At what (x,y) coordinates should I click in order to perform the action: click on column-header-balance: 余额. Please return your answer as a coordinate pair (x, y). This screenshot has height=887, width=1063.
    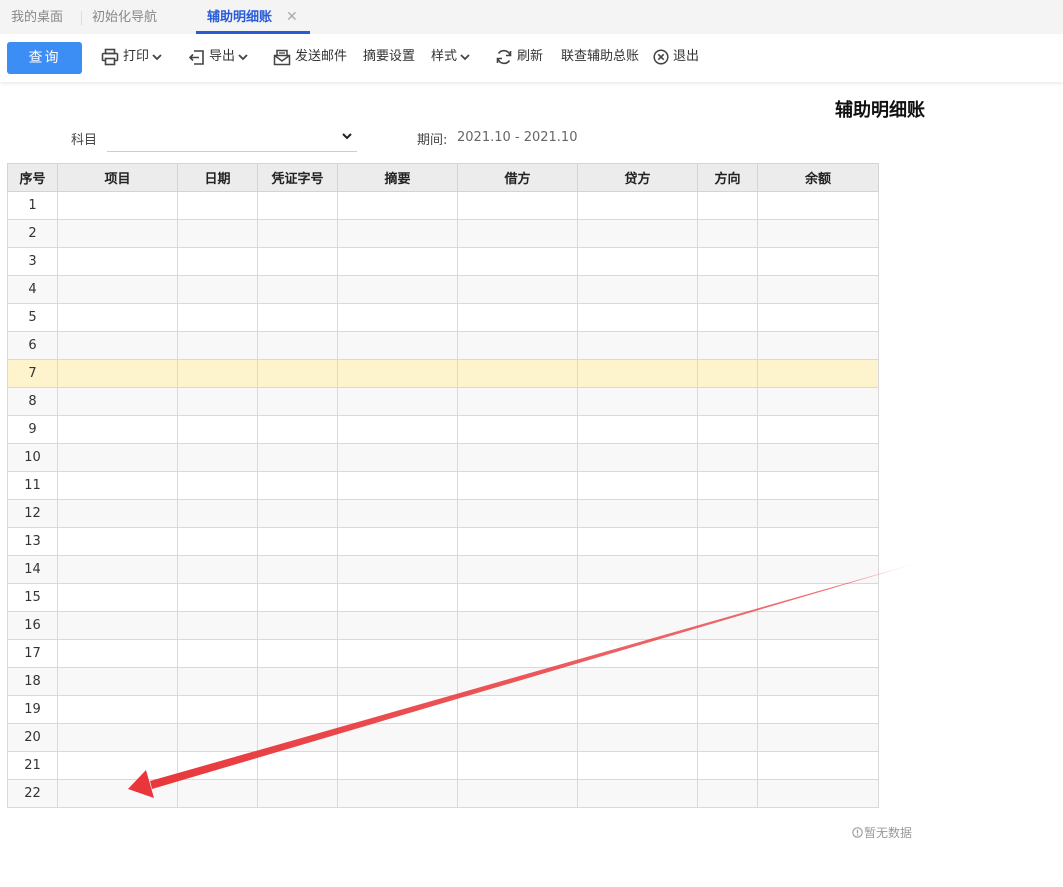
    Looking at the image, I should click on (818, 177).